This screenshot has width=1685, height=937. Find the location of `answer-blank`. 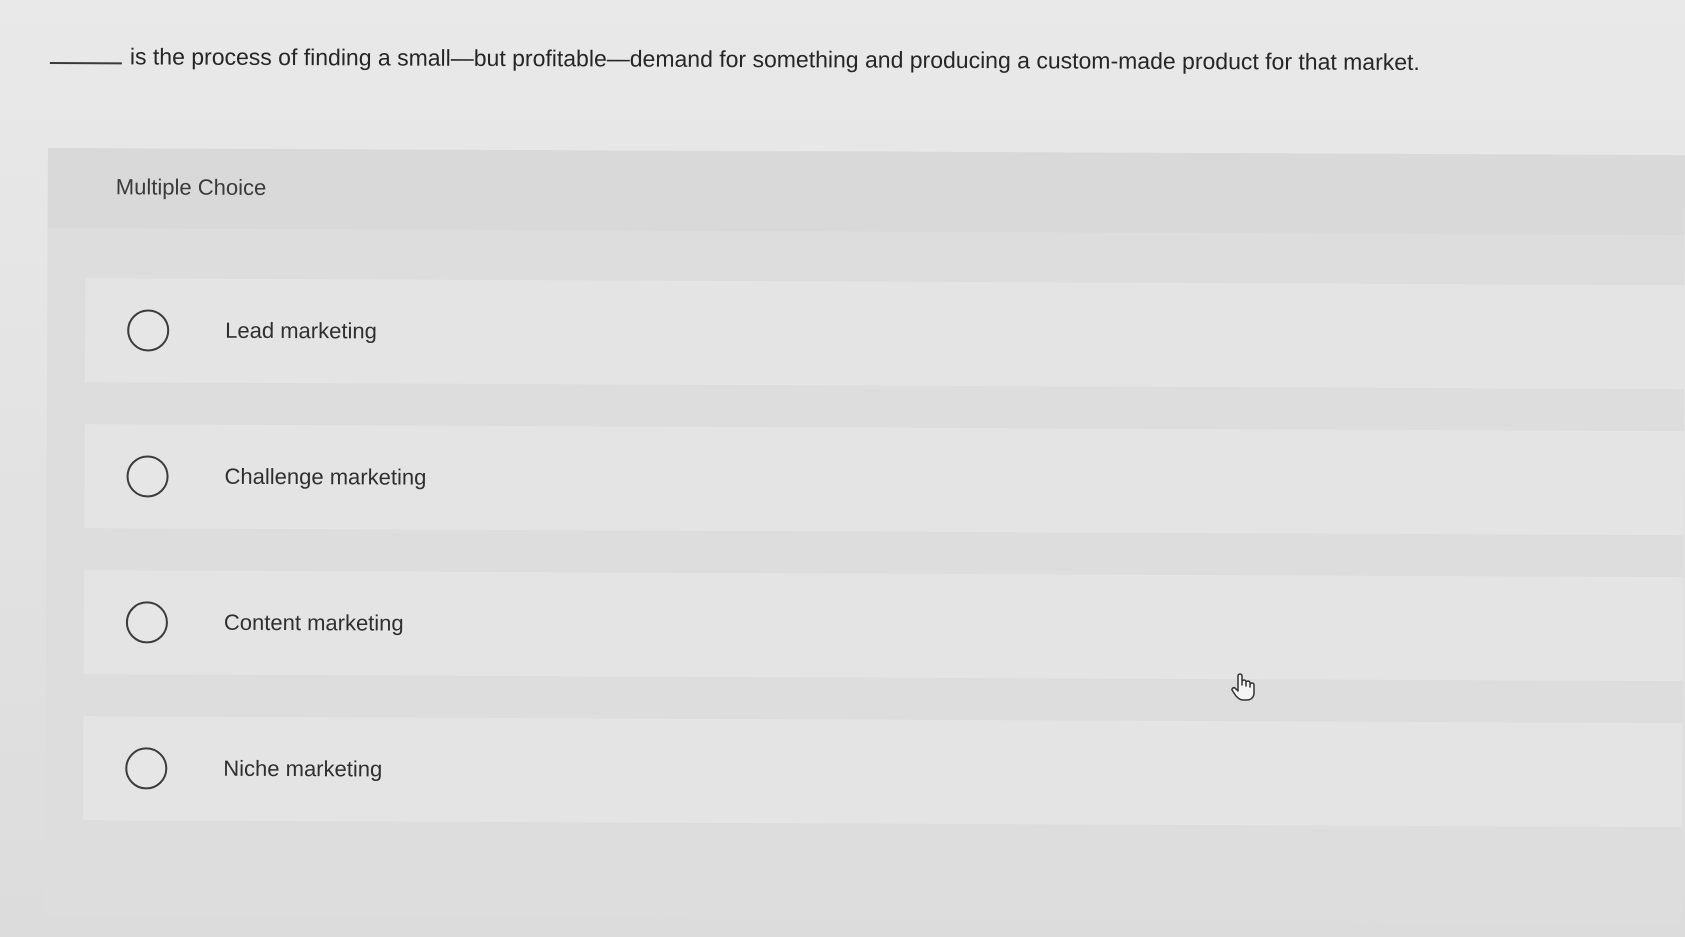

answer-blank is located at coordinates (85, 52).